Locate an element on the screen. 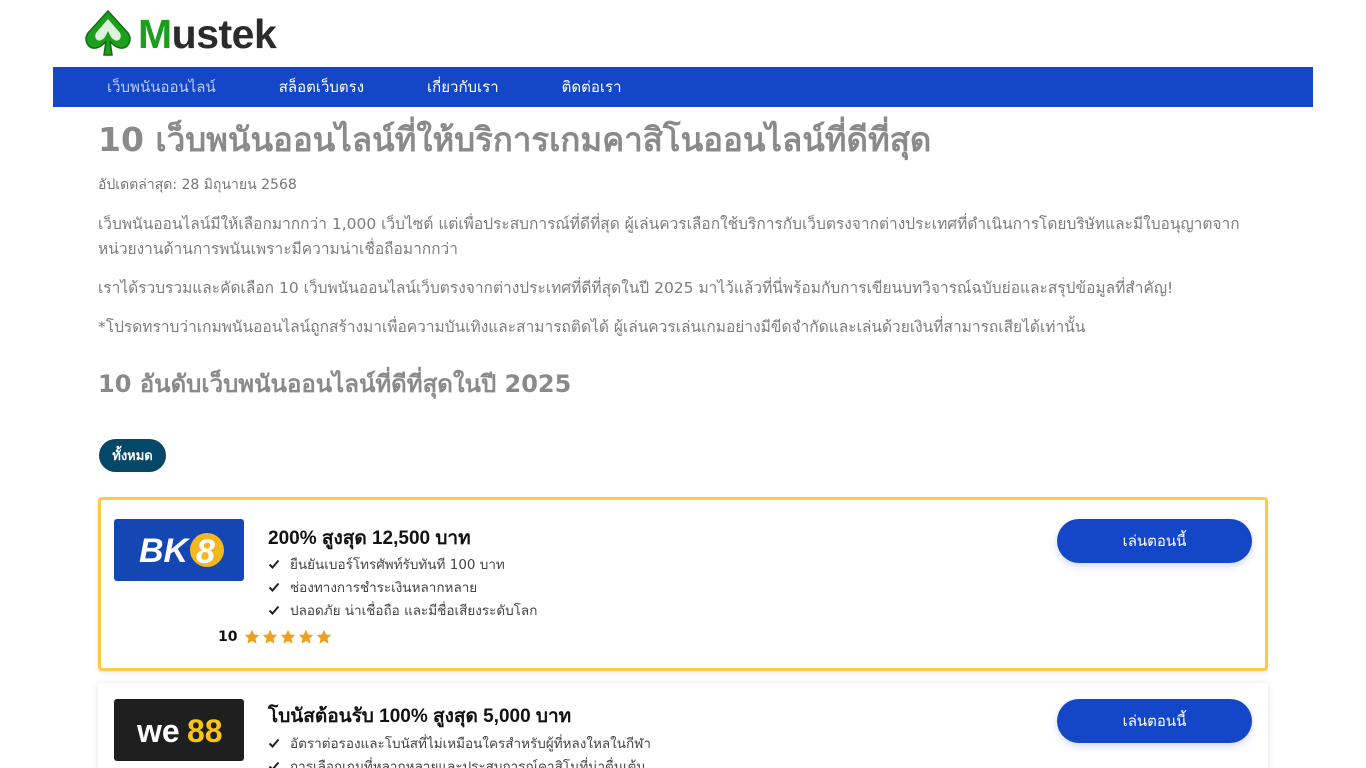 This screenshot has width=1366, height=768. nav-item-online-gambling: เว็บพนันออนไลน์ is located at coordinates (161, 87).